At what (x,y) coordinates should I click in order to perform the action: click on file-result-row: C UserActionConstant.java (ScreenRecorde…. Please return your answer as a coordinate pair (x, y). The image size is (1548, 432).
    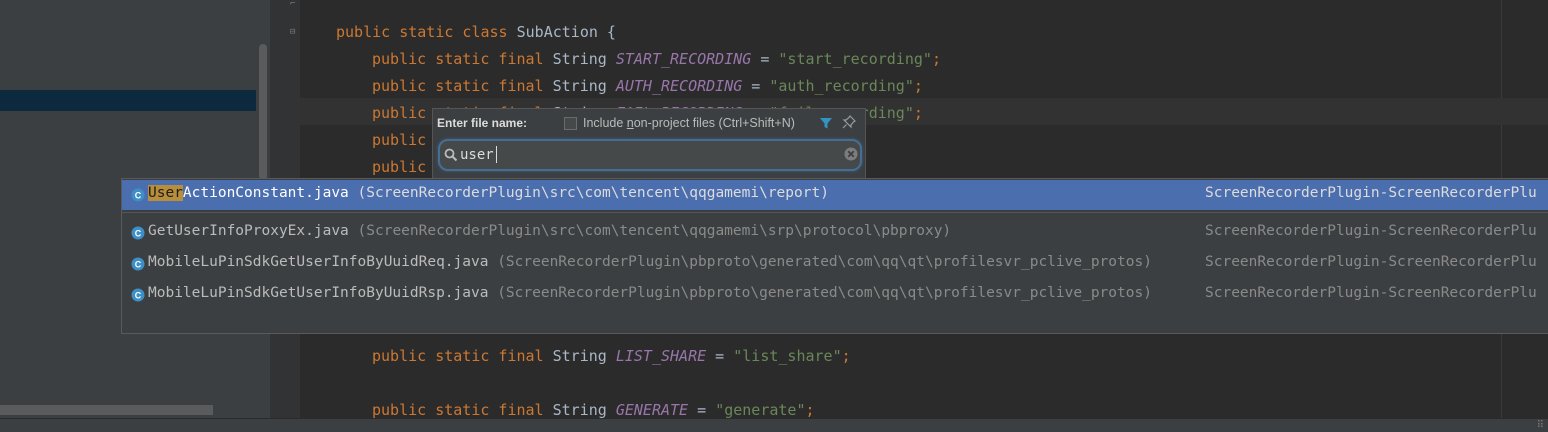
    Looking at the image, I should click on (835, 195).